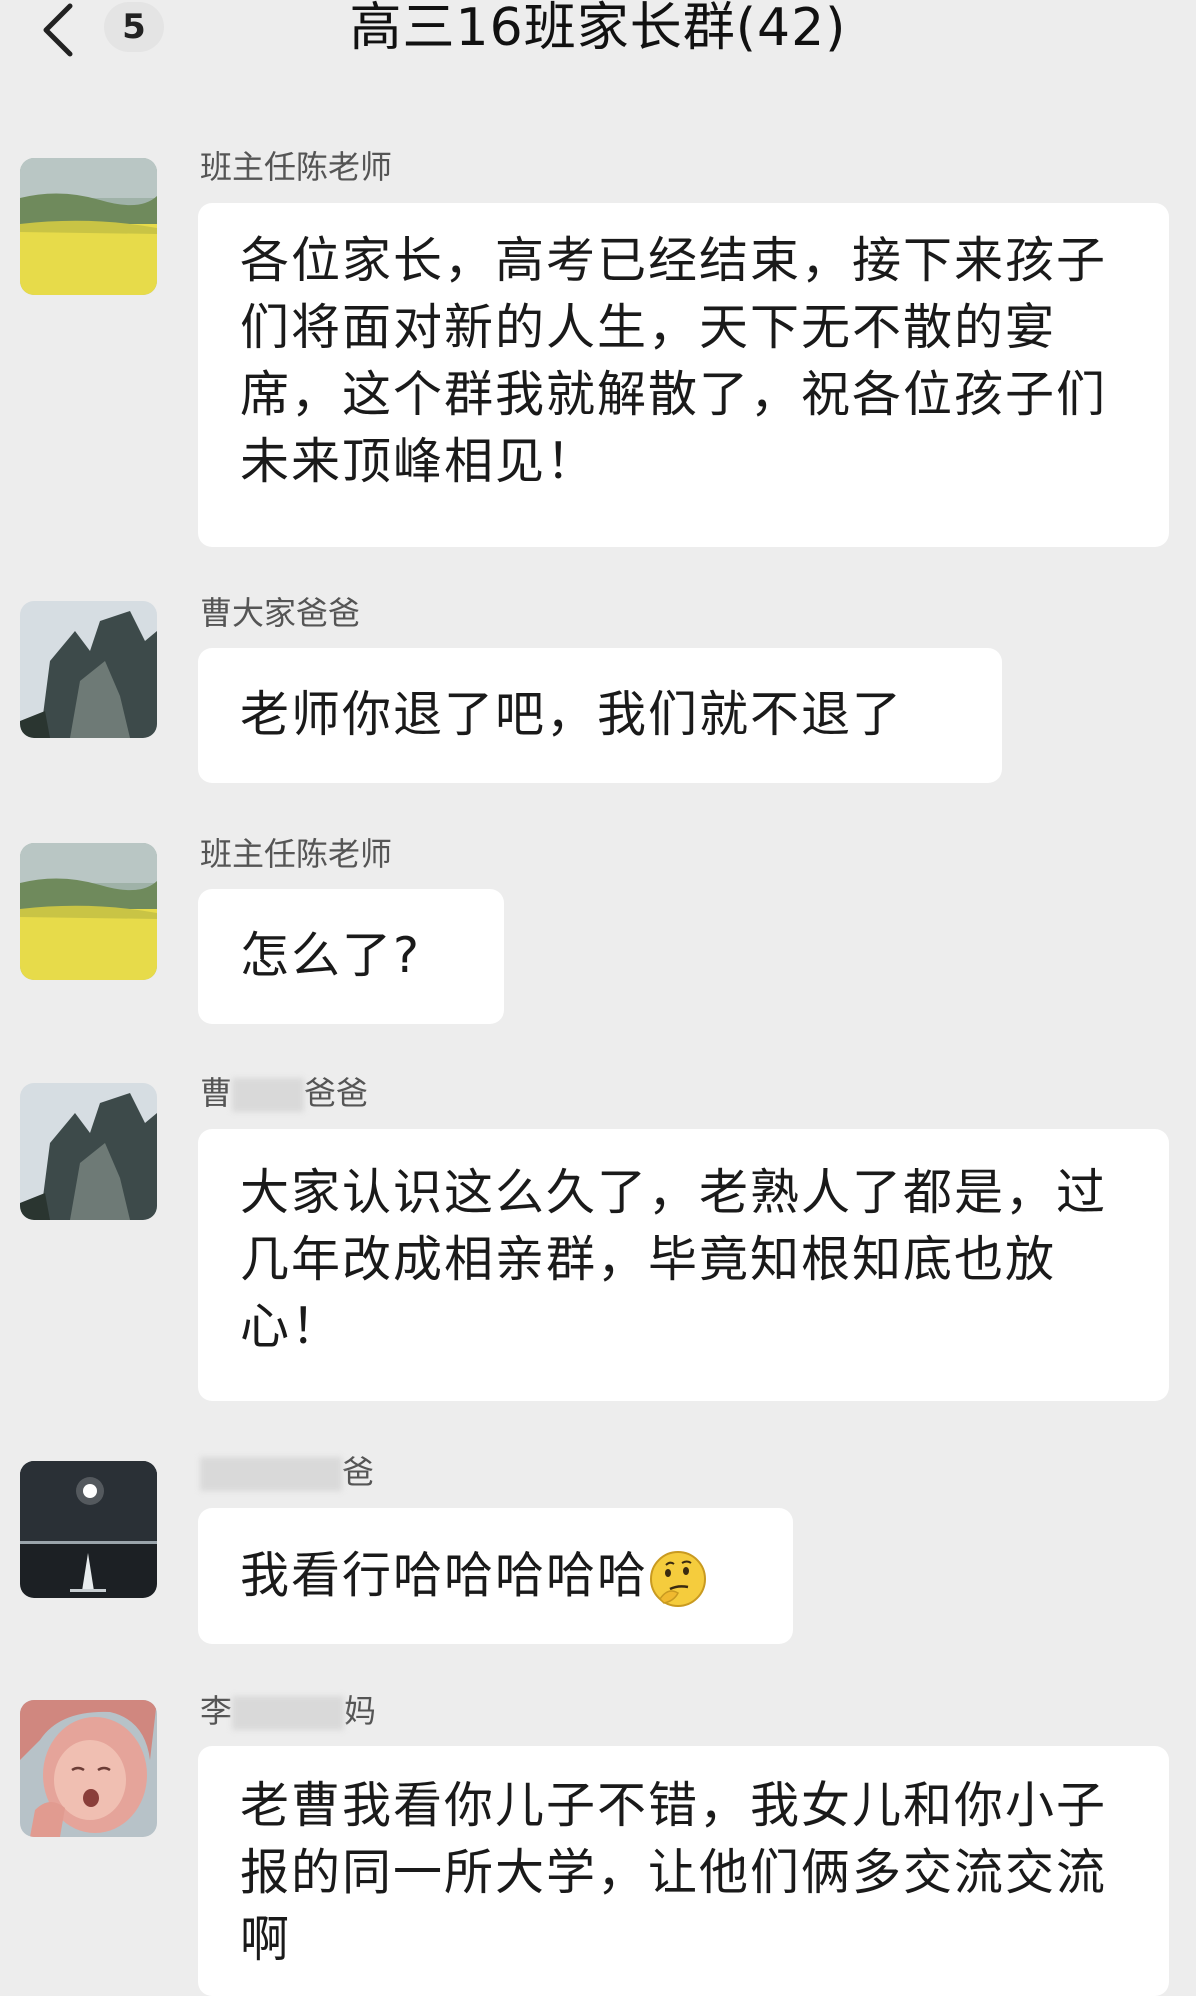  I want to click on message-text: 我看行哈哈哈哈哈, so click(444, 1575).